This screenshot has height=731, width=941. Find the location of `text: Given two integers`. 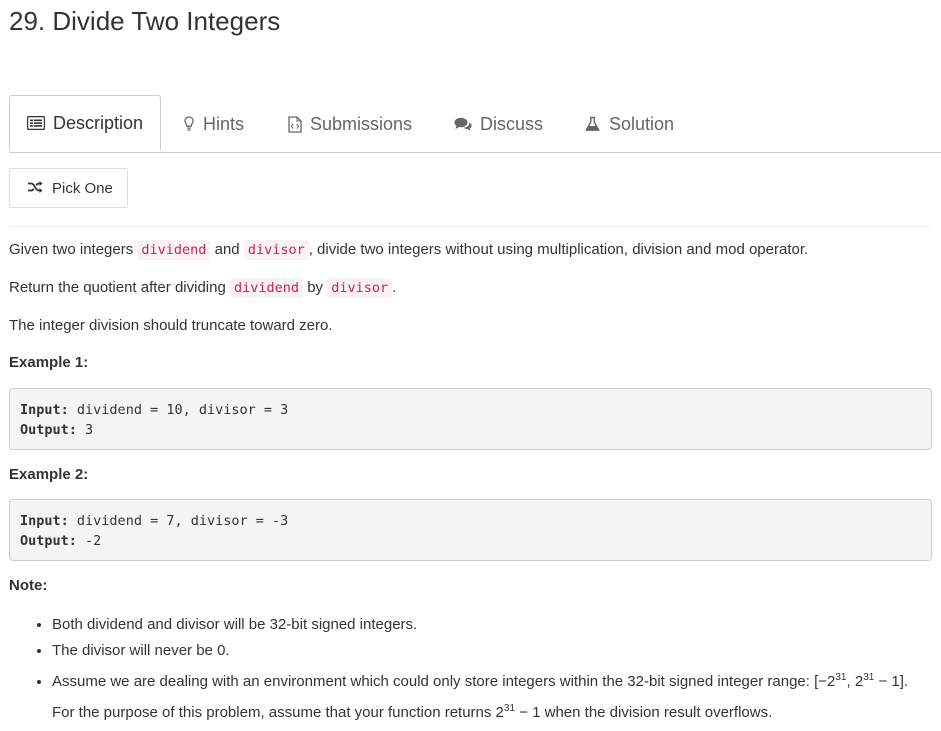

text: Given two integers is located at coordinates (71, 249).